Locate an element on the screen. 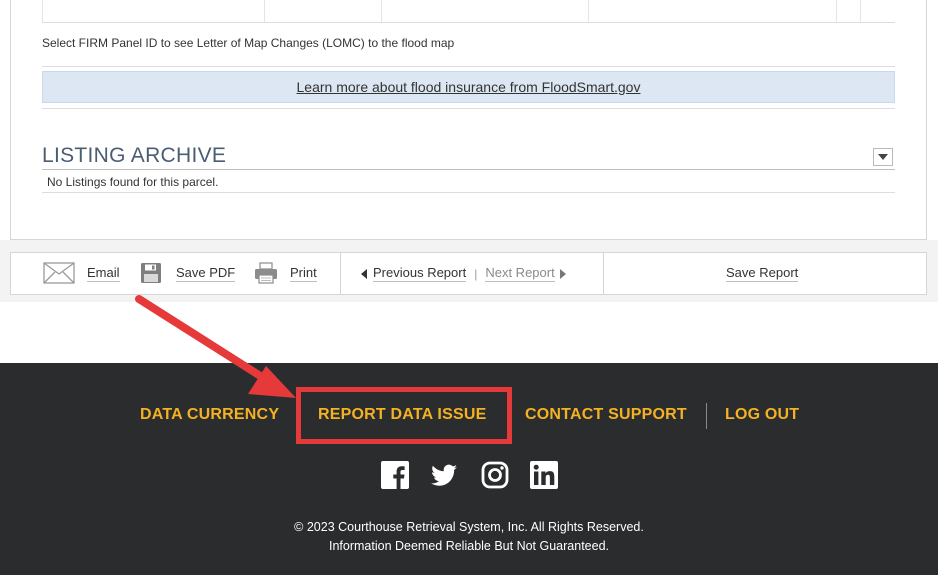  save-report-button: Save Report is located at coordinates (762, 273).